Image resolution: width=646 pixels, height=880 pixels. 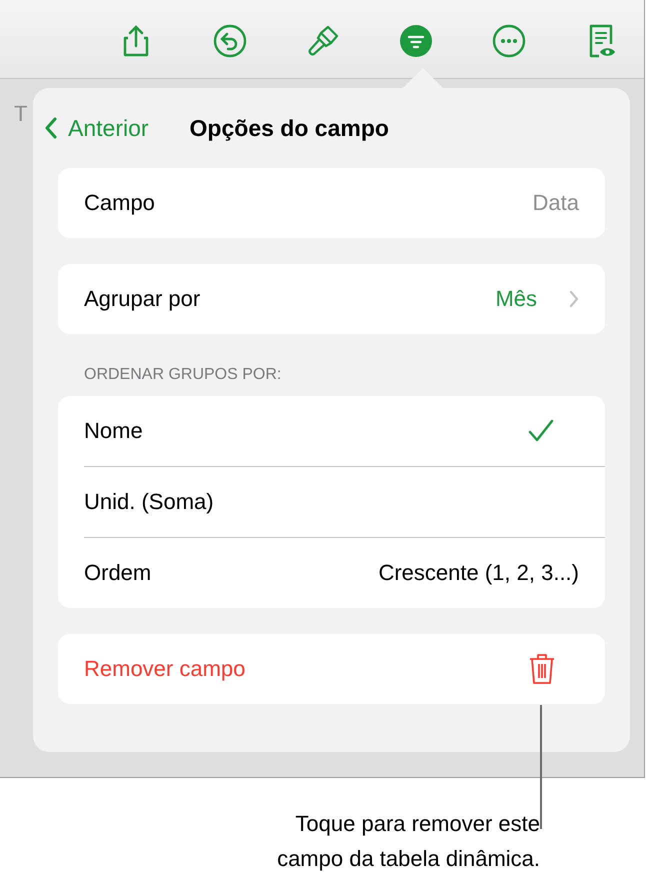 I want to click on more-button, so click(x=509, y=41).